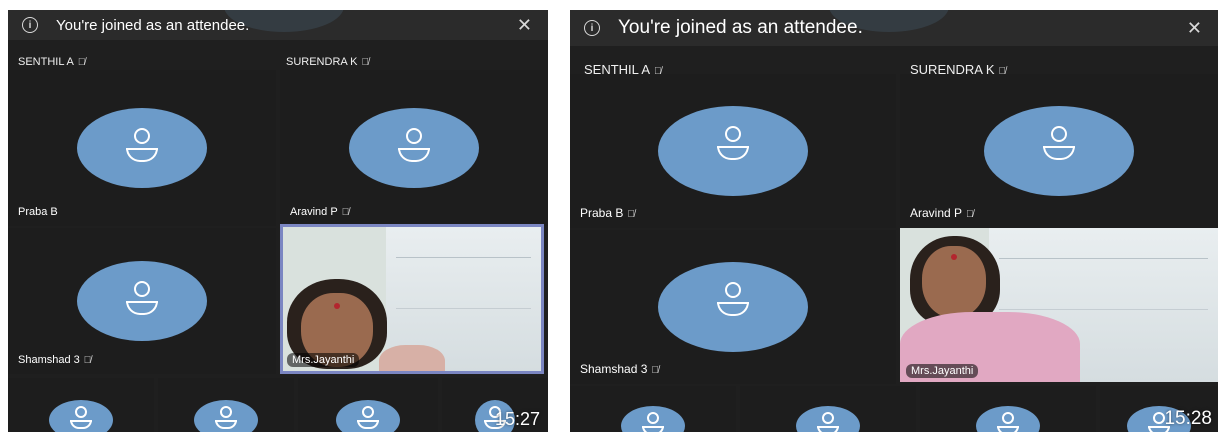  Describe the element at coordinates (1188, 418) in the screenshot. I see `clock-time: 15:28` at that location.